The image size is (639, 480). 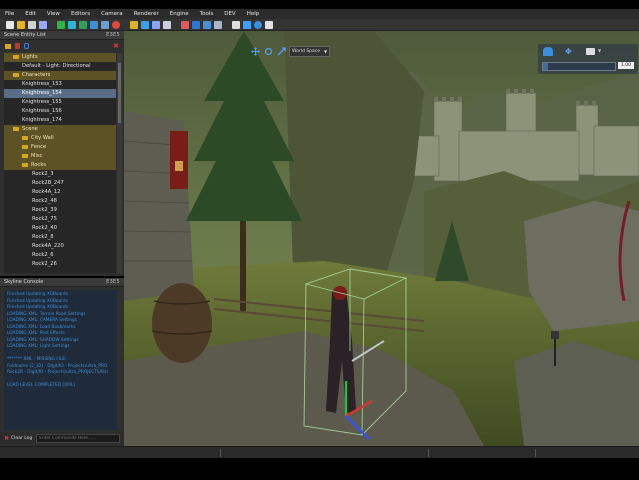 I want to click on refresh-icon, so click(x=61, y=24).